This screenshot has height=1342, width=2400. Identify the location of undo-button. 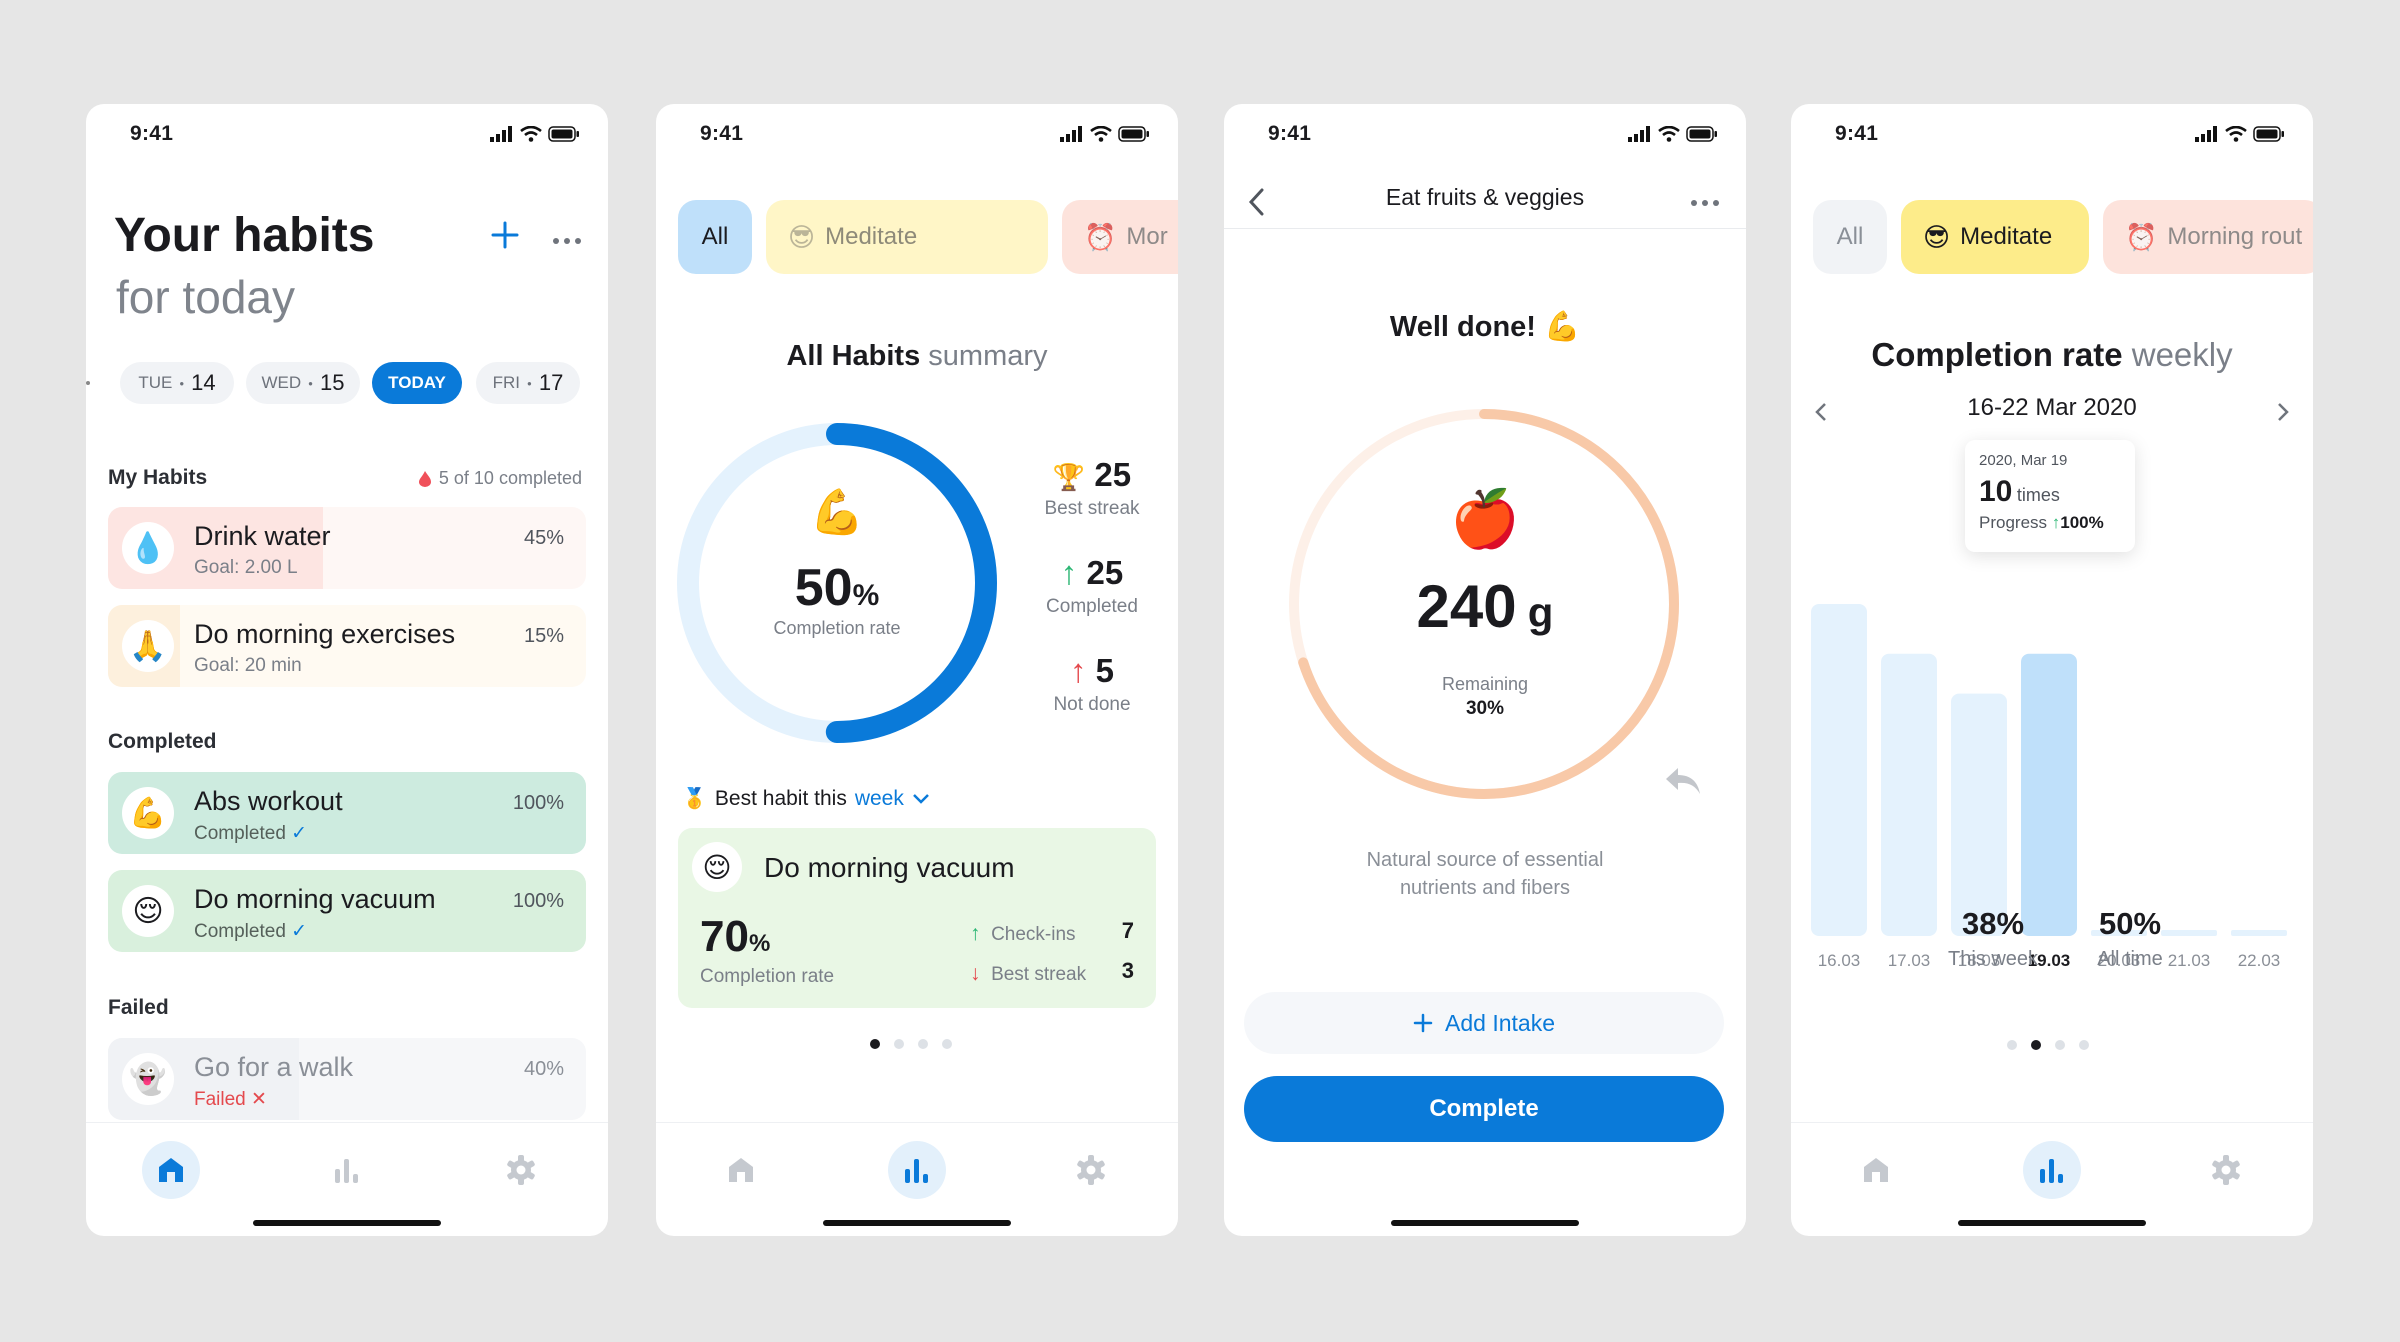
(1683, 783).